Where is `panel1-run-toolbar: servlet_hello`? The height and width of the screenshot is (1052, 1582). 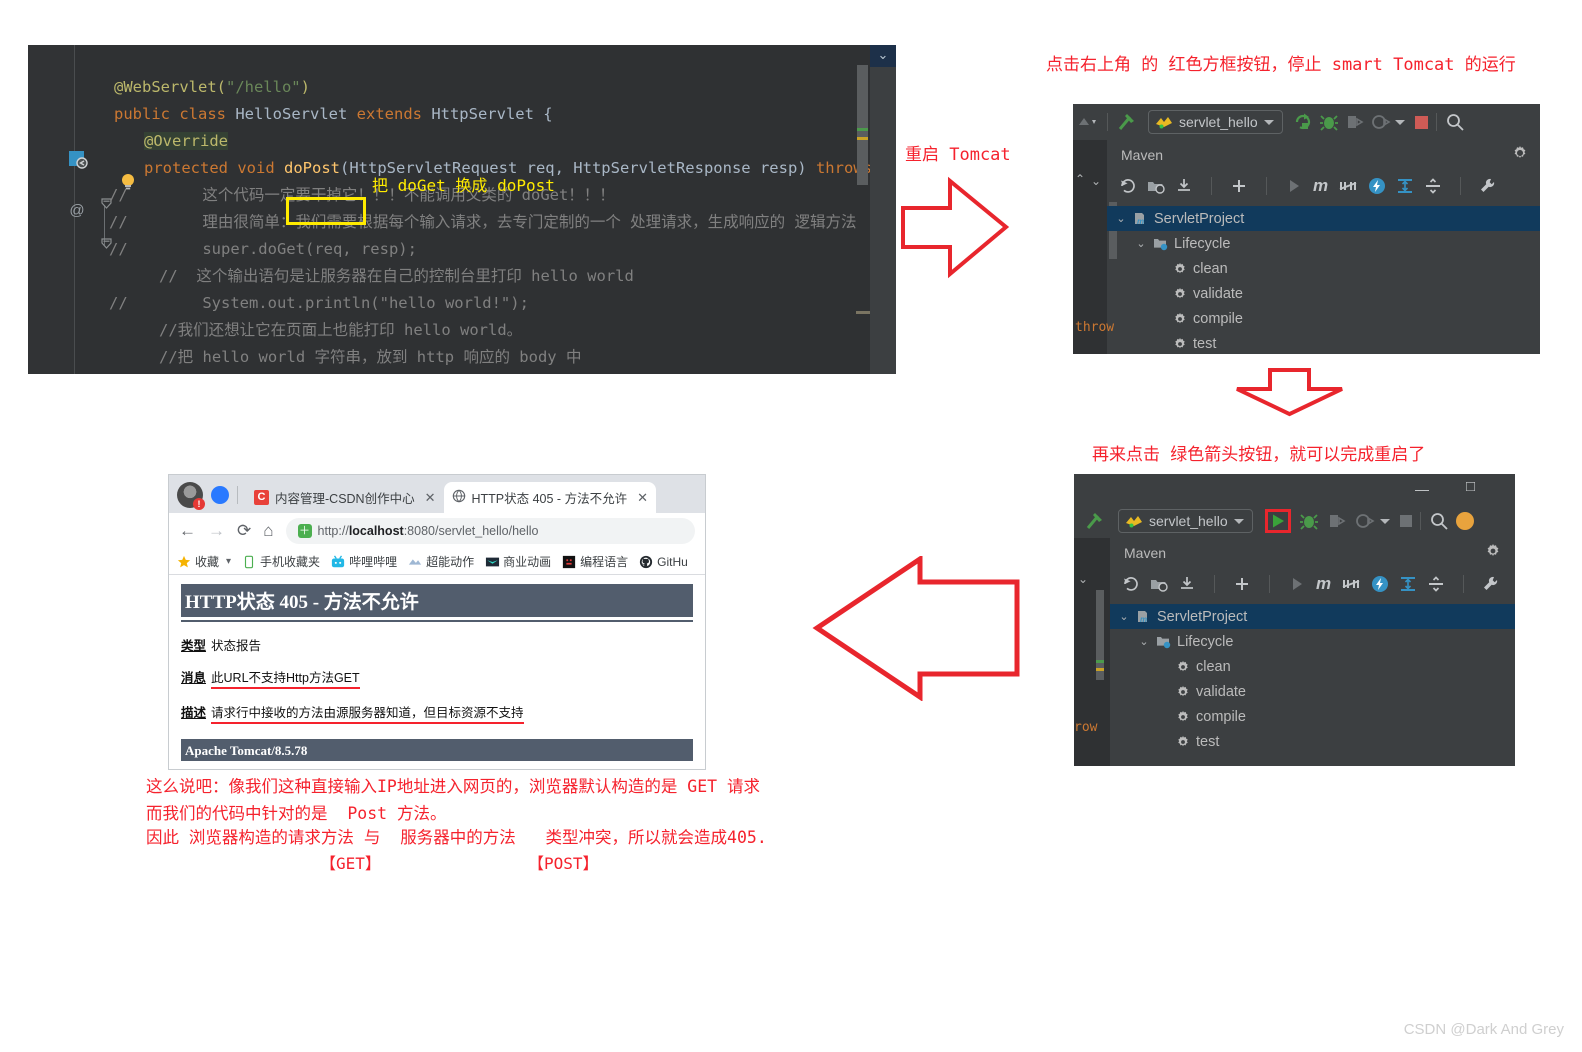 panel1-run-toolbar: servlet_hello is located at coordinates (1306, 122).